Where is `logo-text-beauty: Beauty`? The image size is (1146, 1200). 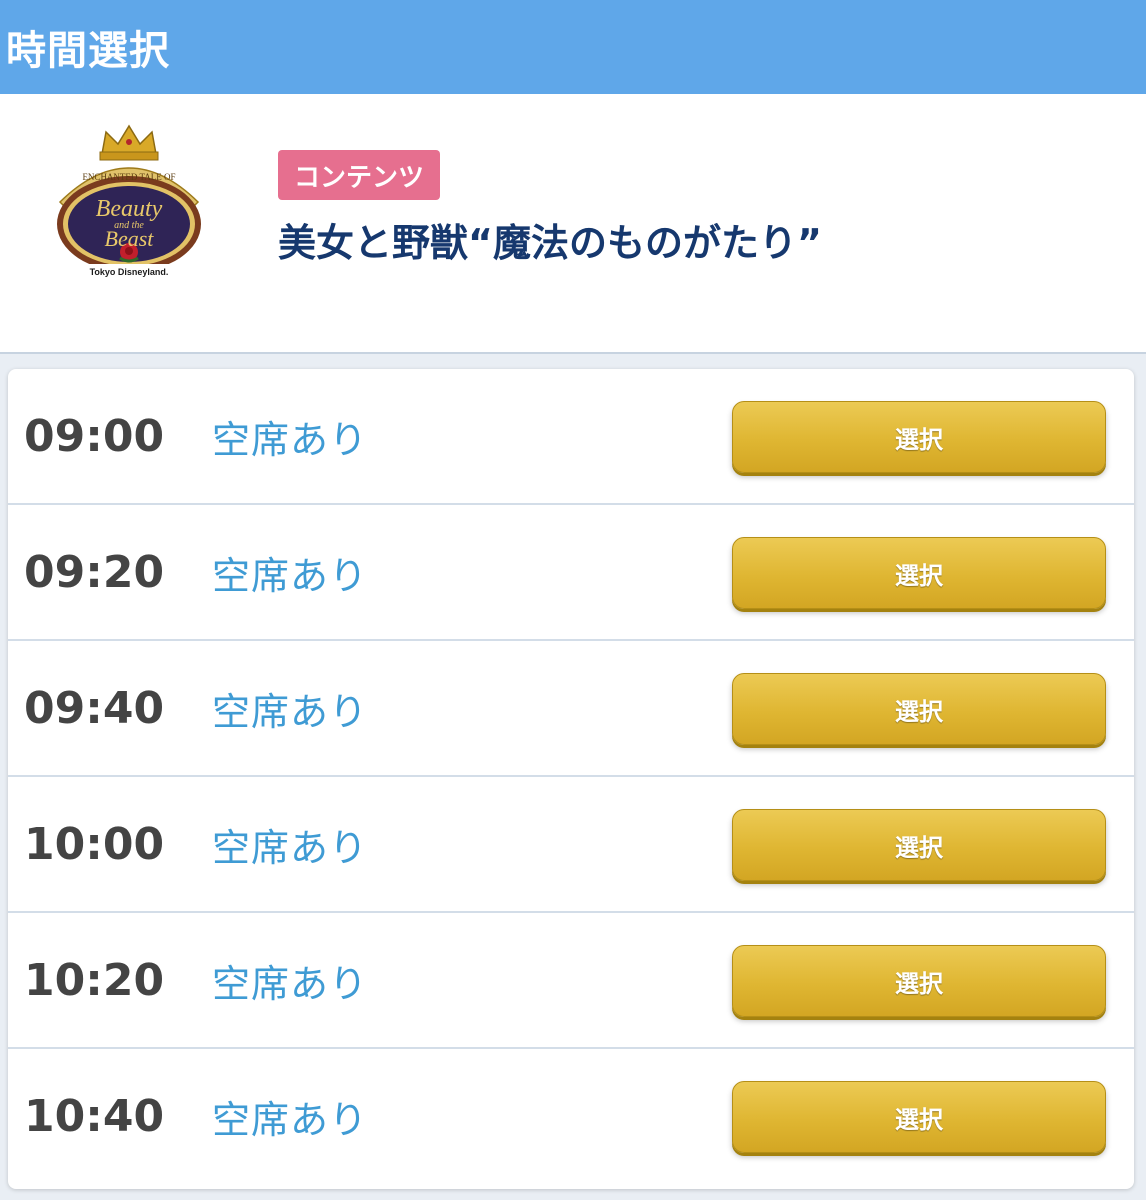 logo-text-beauty: Beauty is located at coordinates (129, 209).